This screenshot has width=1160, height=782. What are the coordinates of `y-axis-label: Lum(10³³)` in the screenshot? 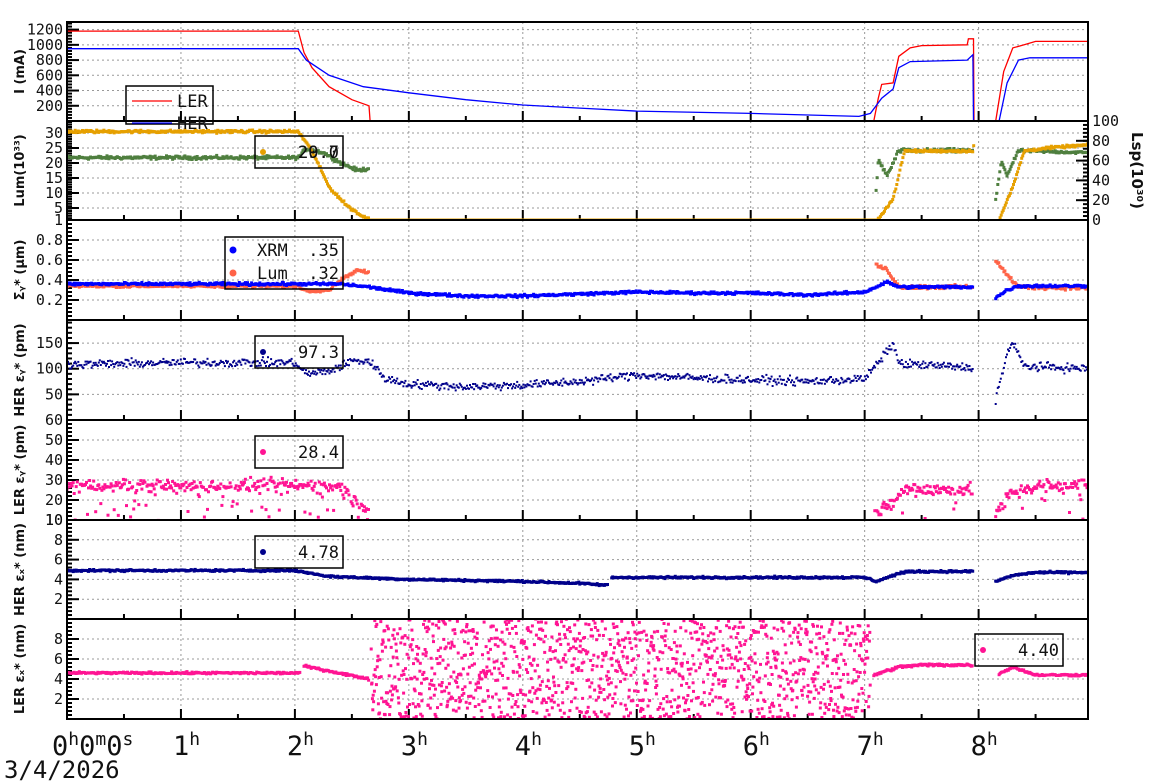 It's located at (20, 170).